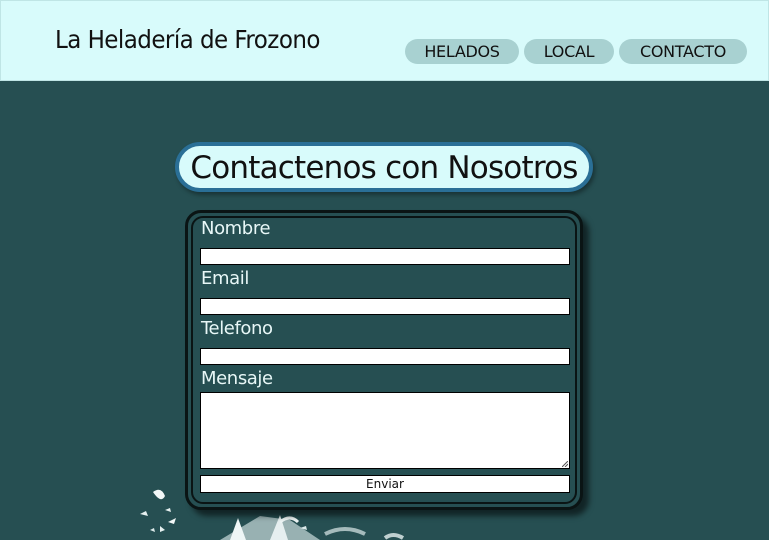  I want to click on nav-item-helados: HELADOS, so click(462, 51).